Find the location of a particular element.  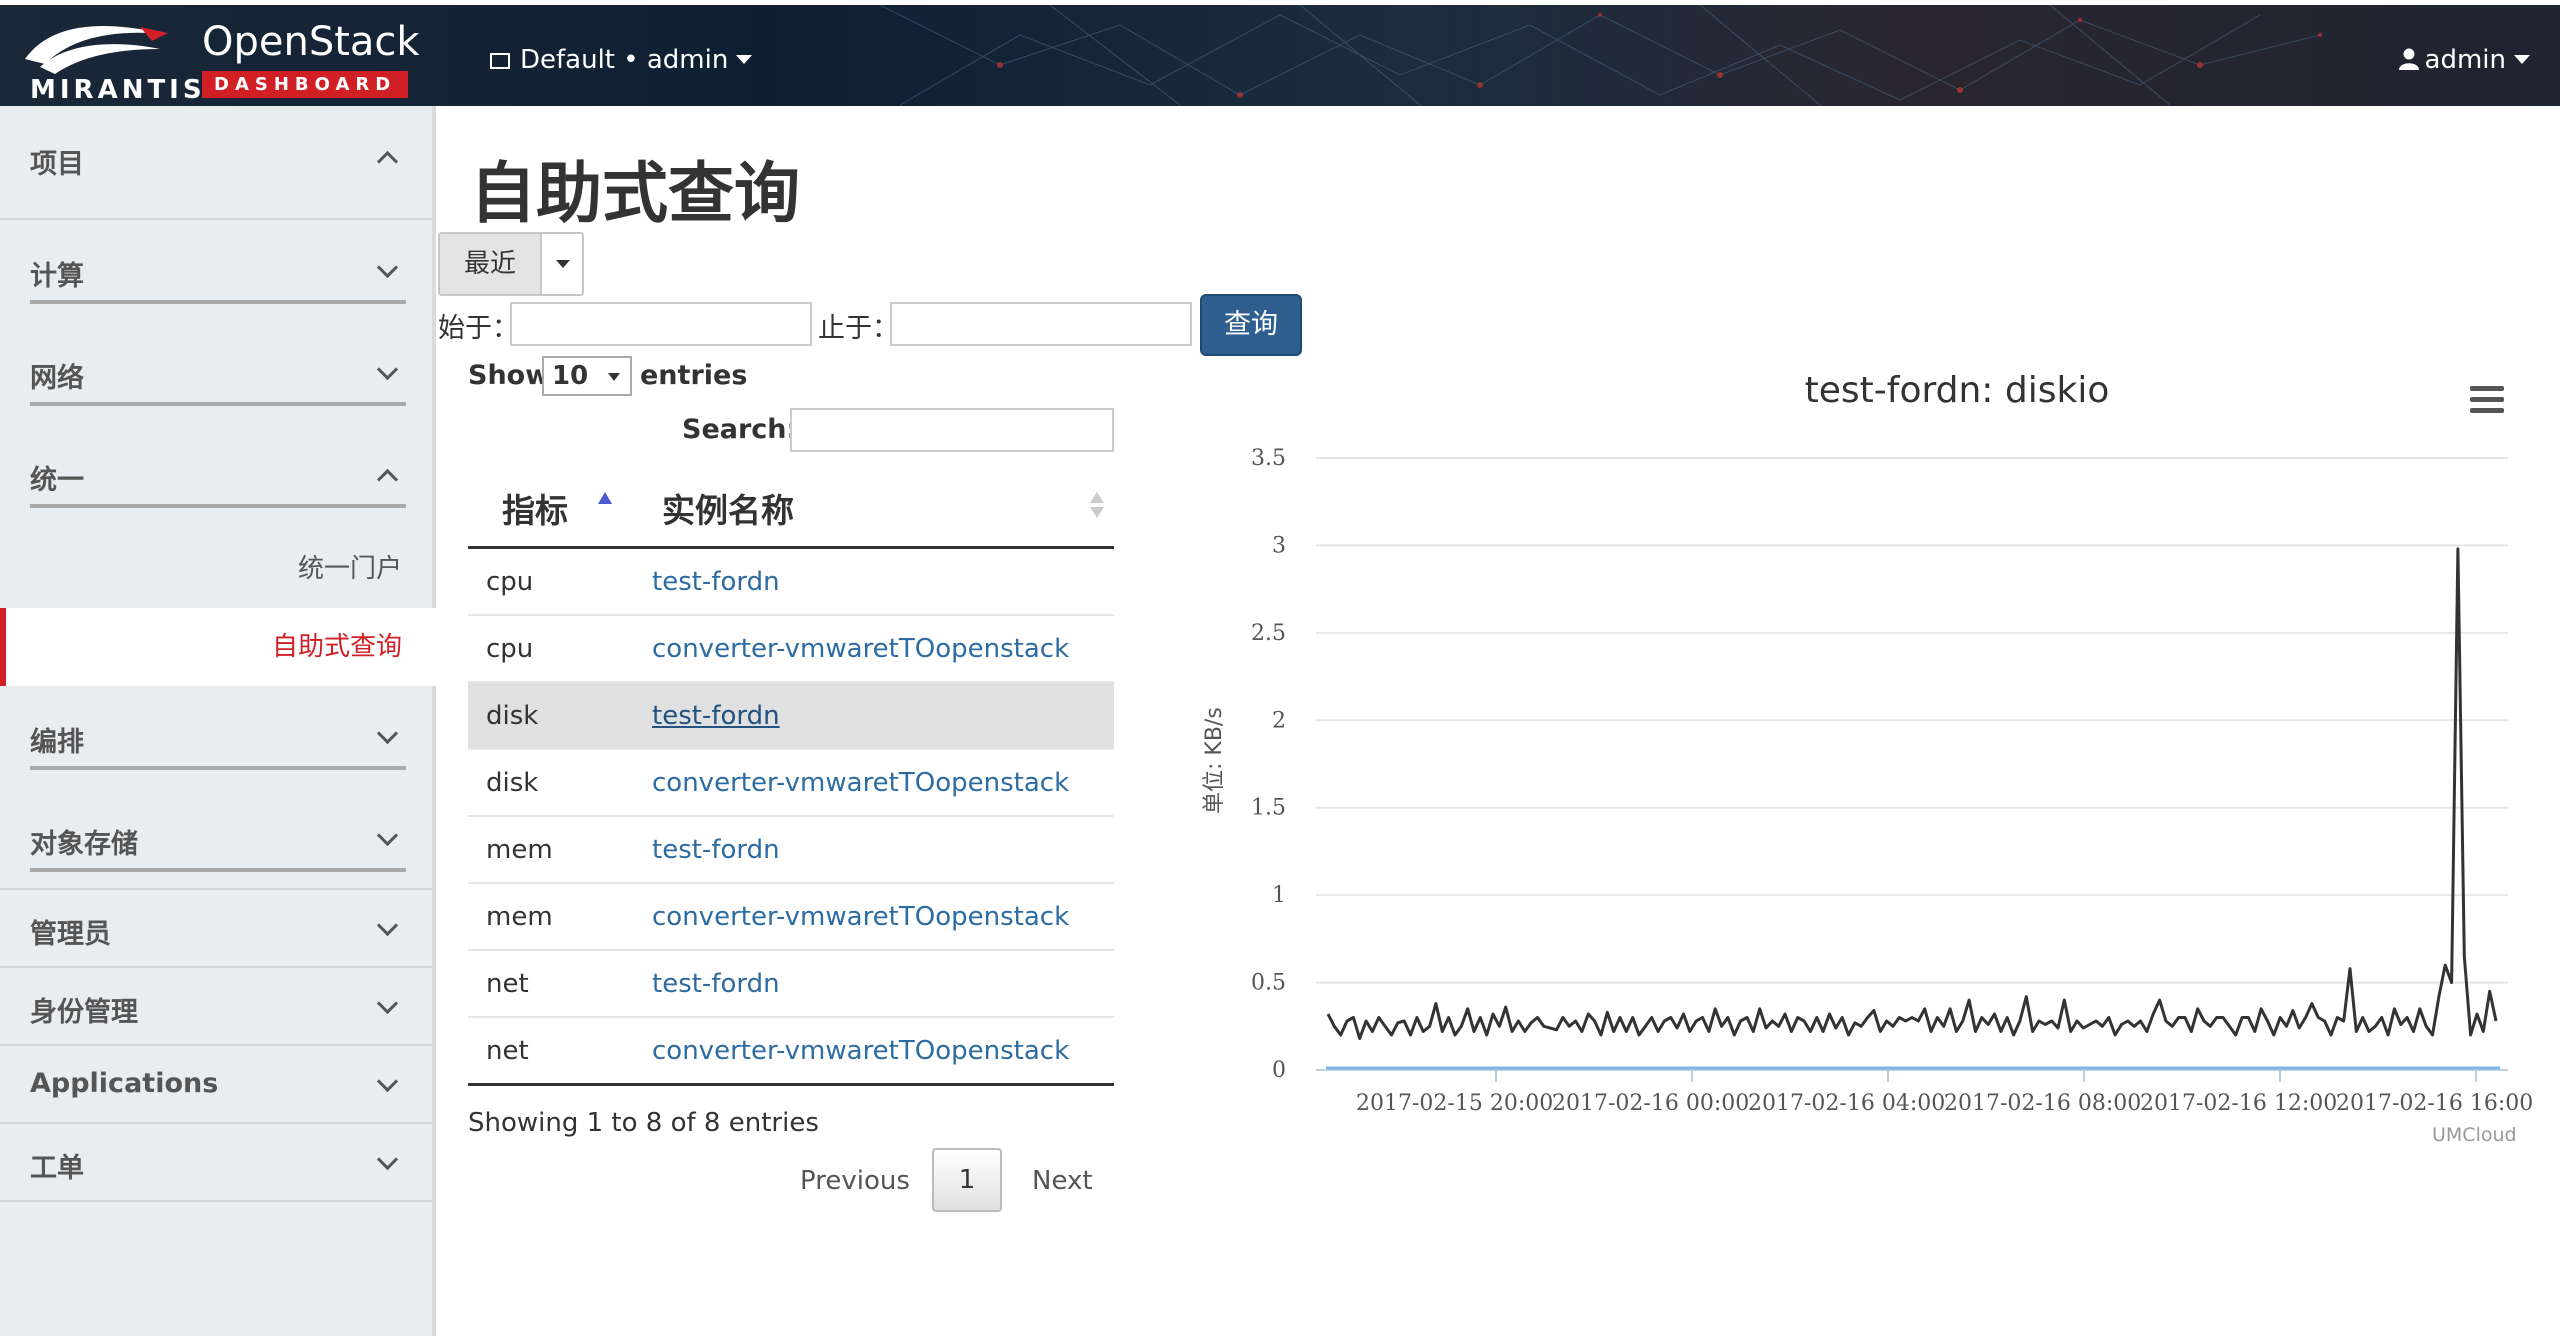

sidebar-item-admin: 管理员 is located at coordinates (216, 937).